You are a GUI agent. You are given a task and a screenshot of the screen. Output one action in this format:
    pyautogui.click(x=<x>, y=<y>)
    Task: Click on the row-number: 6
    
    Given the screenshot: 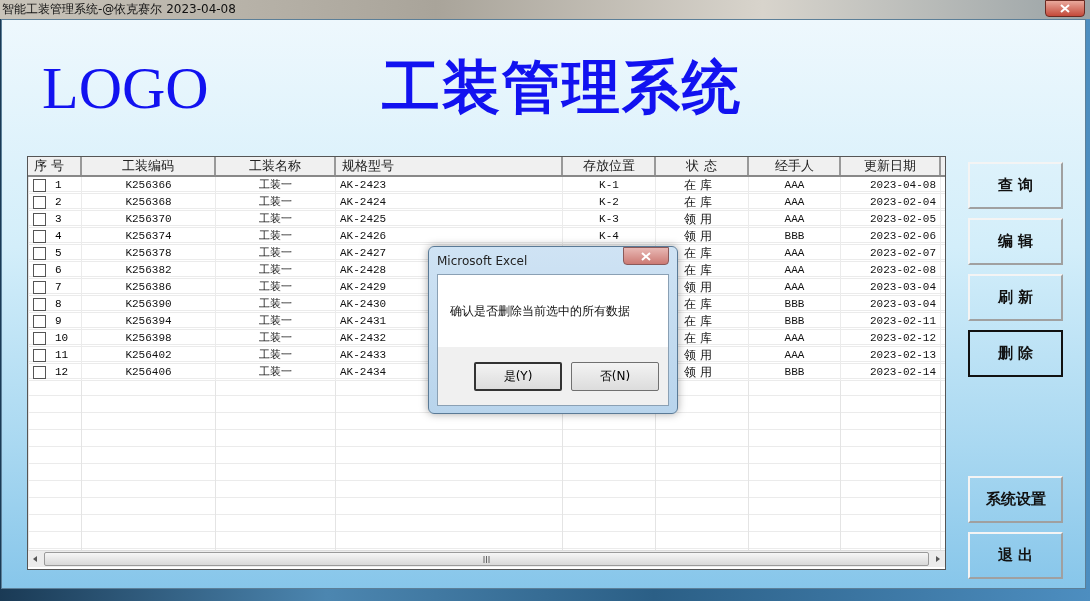 What is the action you would take?
    pyautogui.click(x=58, y=270)
    